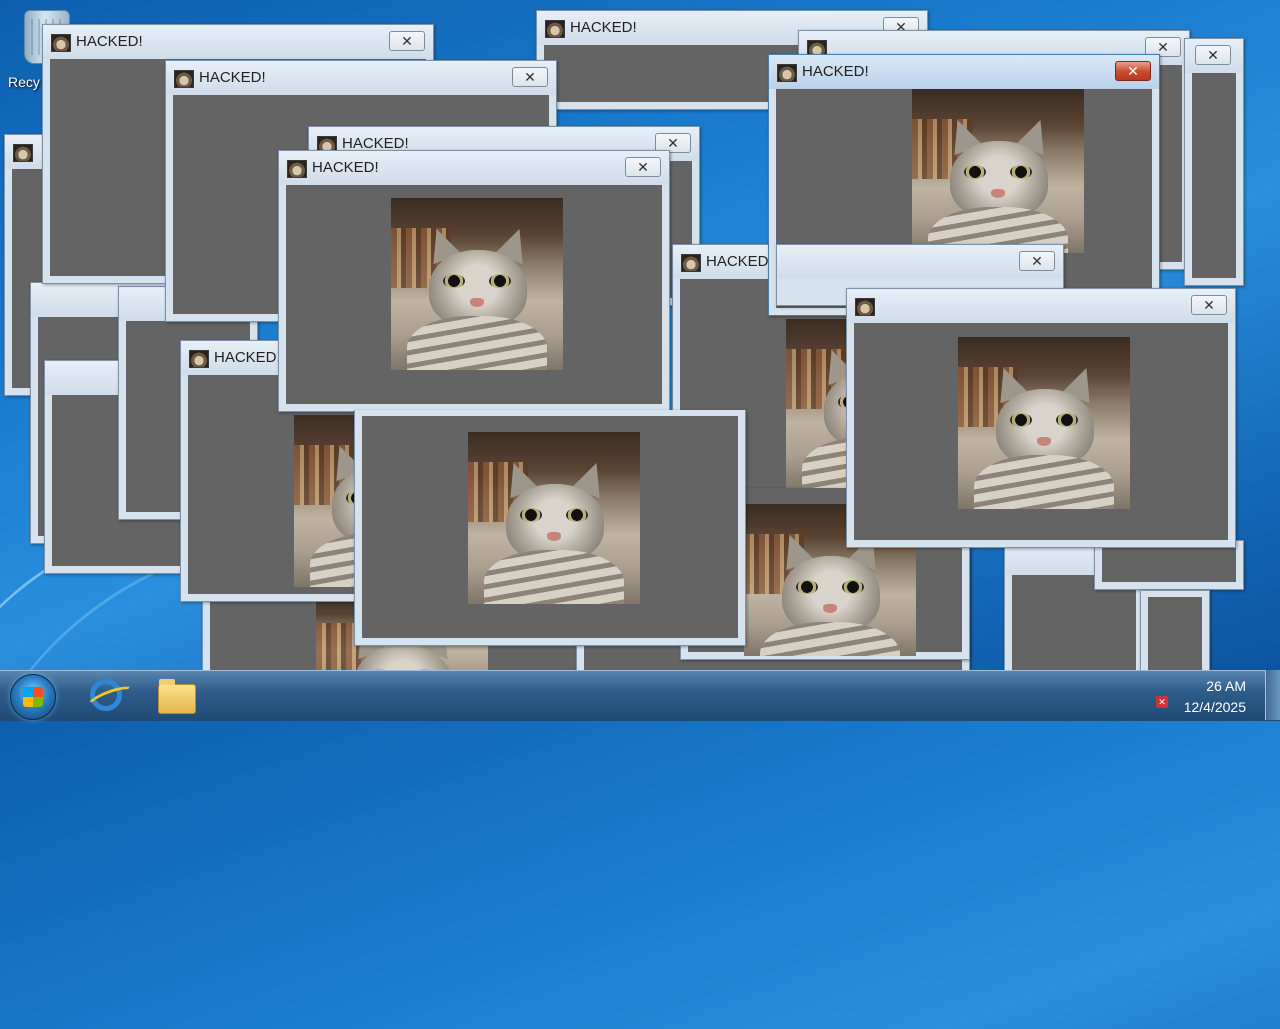  I want to click on clock-date: 12/4/2025, so click(1214, 707).